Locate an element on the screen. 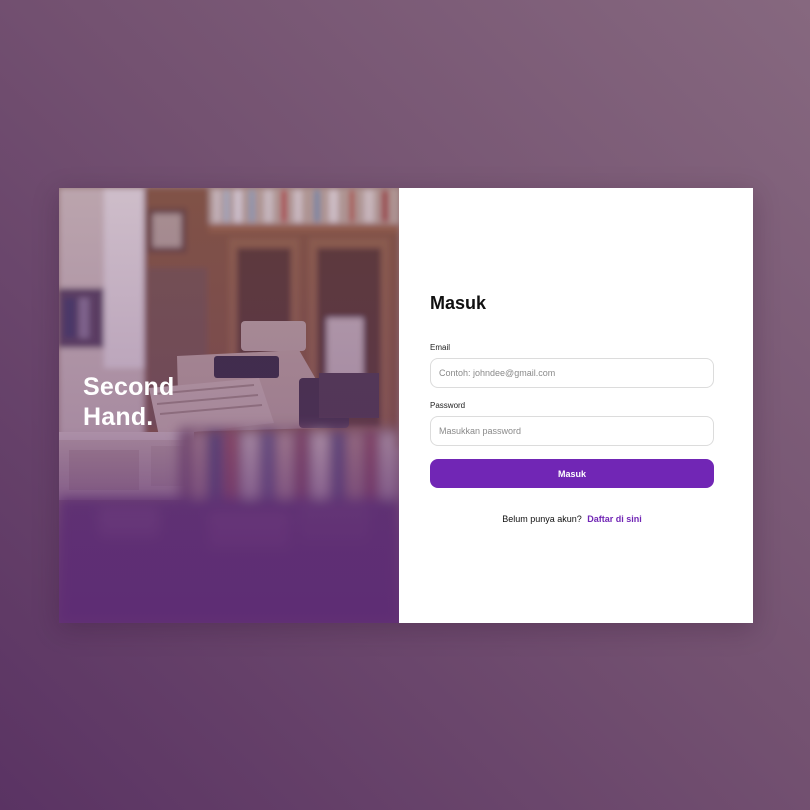 The width and height of the screenshot is (810, 810). brand-title-line-2: Hand. is located at coordinates (118, 417).